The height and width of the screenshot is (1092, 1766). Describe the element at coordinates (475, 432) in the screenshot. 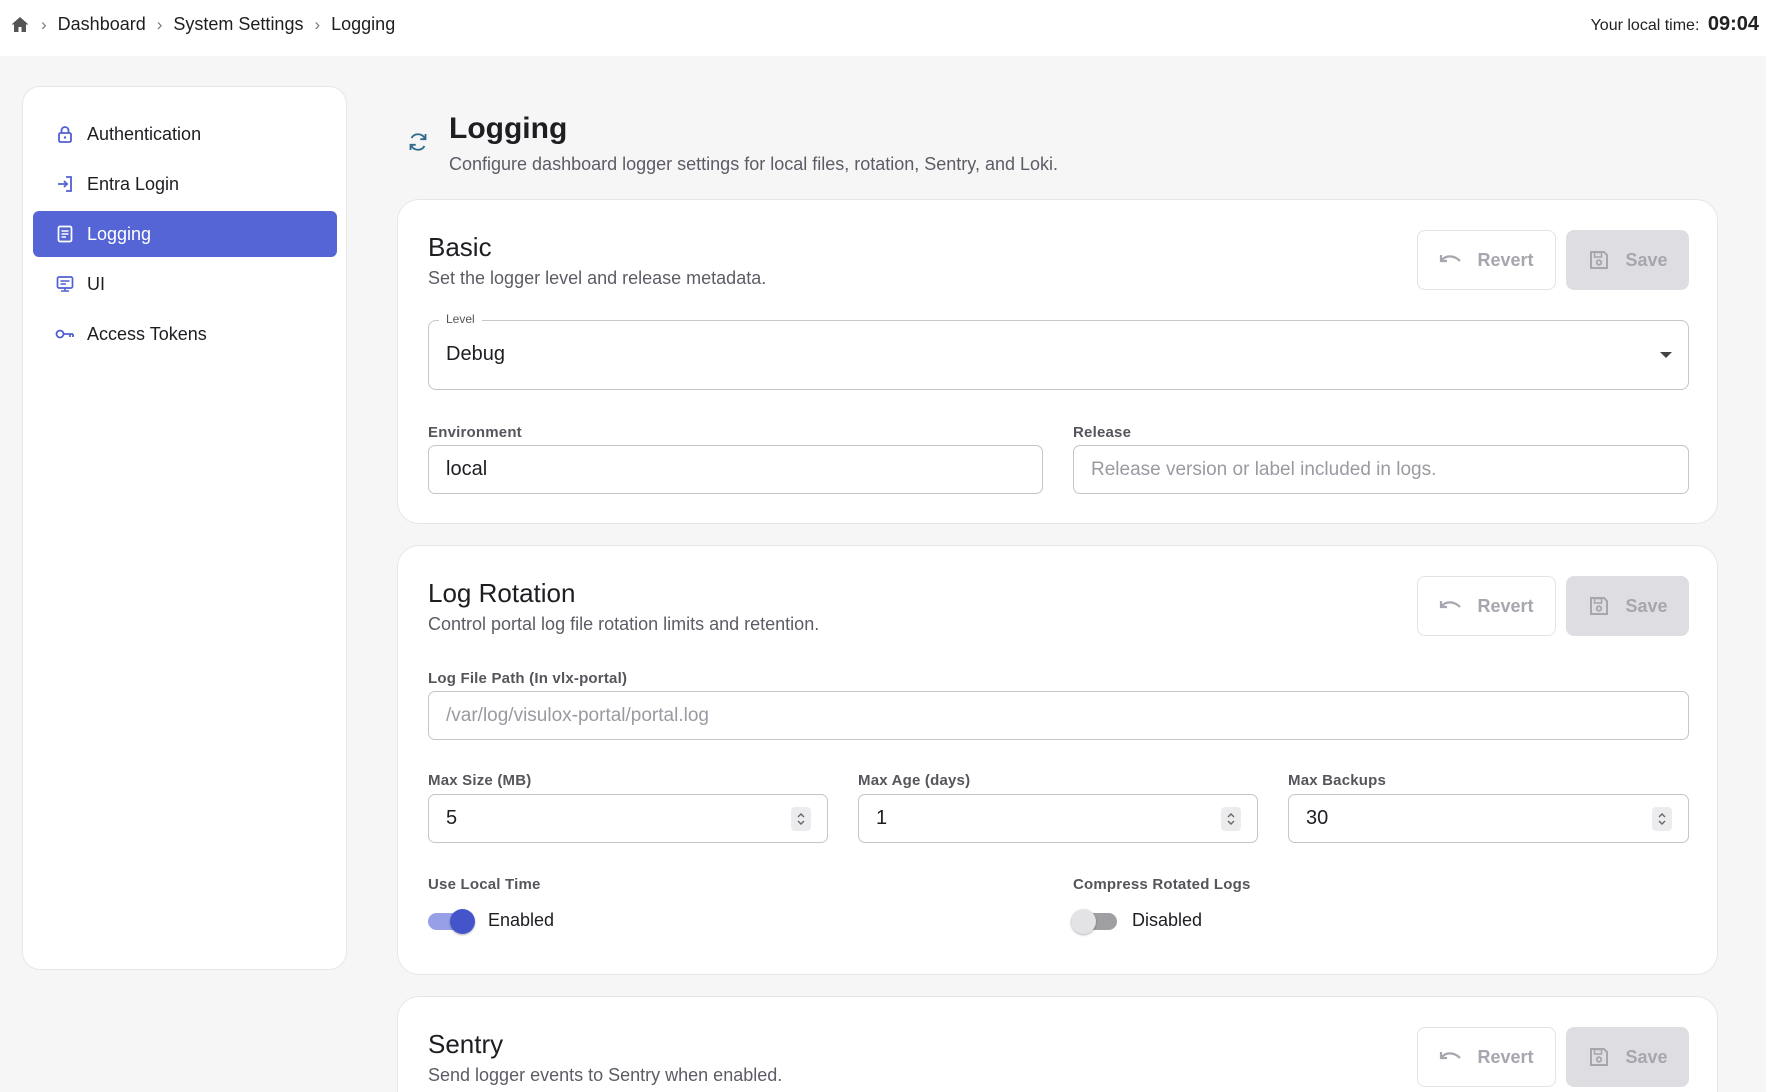

I see `environment-label: Environment` at that location.